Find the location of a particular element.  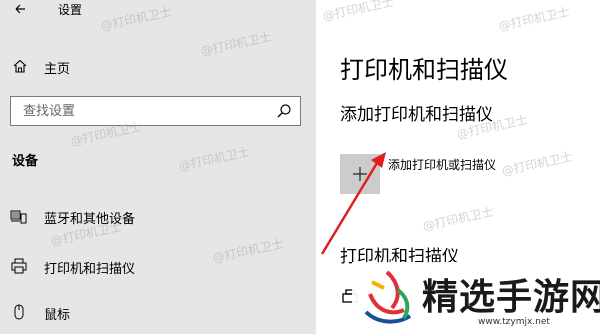

sidebar-item-home: 主页 is located at coordinates (158, 66).